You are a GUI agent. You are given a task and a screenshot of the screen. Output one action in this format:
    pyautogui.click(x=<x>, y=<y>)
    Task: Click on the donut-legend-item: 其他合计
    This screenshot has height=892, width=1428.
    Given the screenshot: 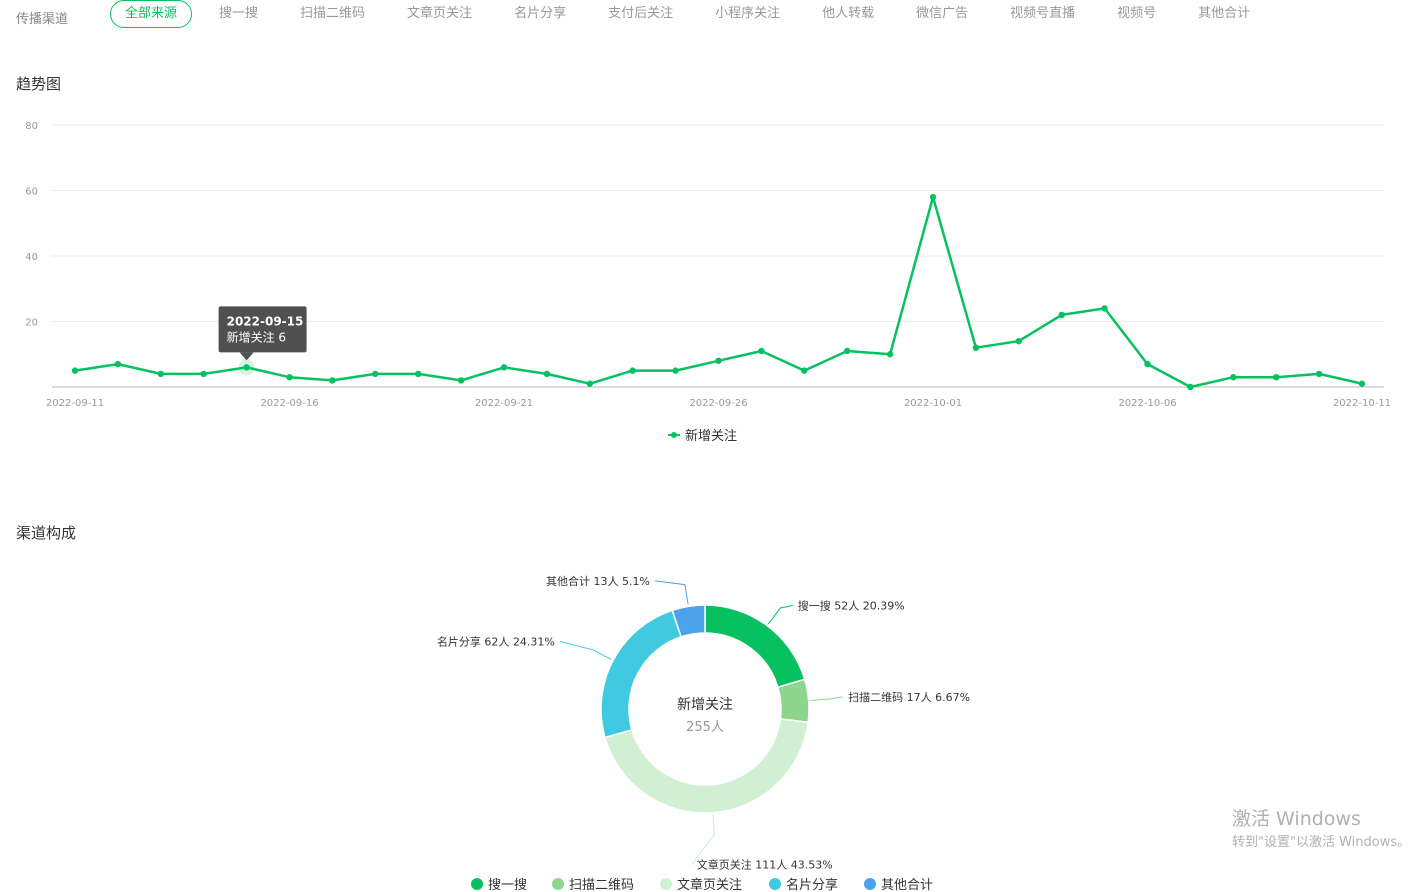 What is the action you would take?
    pyautogui.click(x=898, y=885)
    